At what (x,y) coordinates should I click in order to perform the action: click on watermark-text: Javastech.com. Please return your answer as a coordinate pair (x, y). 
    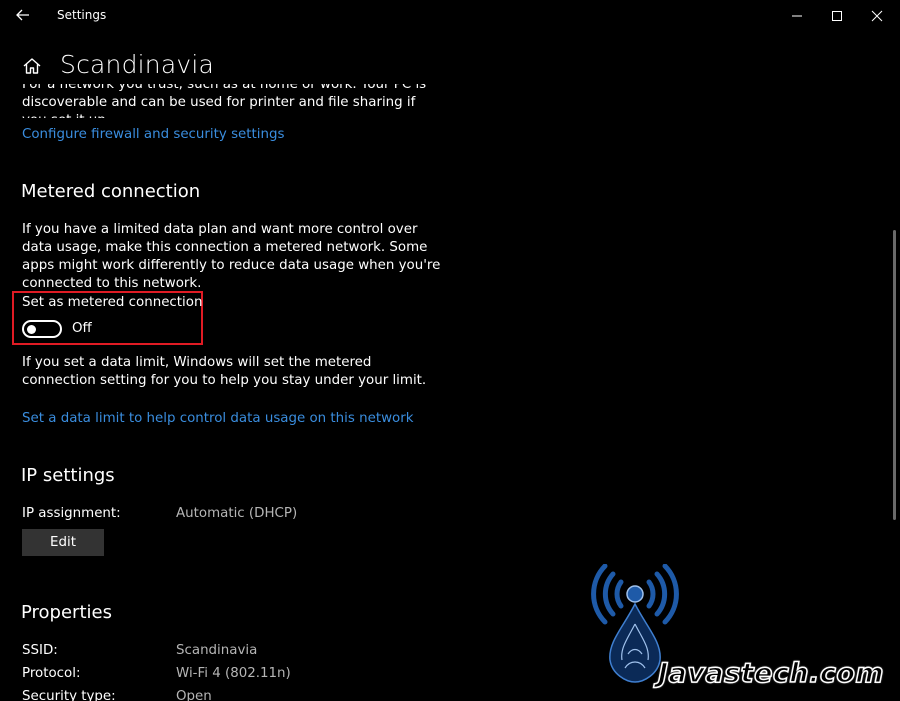
    Looking at the image, I should click on (771, 673).